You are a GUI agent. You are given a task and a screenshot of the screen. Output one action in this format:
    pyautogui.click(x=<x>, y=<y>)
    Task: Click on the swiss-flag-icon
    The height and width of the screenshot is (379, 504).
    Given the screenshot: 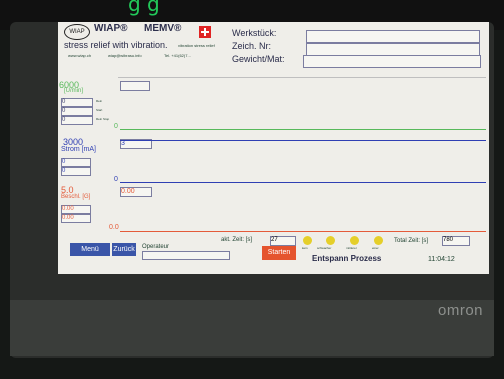 What is the action you would take?
    pyautogui.click(x=205, y=32)
    